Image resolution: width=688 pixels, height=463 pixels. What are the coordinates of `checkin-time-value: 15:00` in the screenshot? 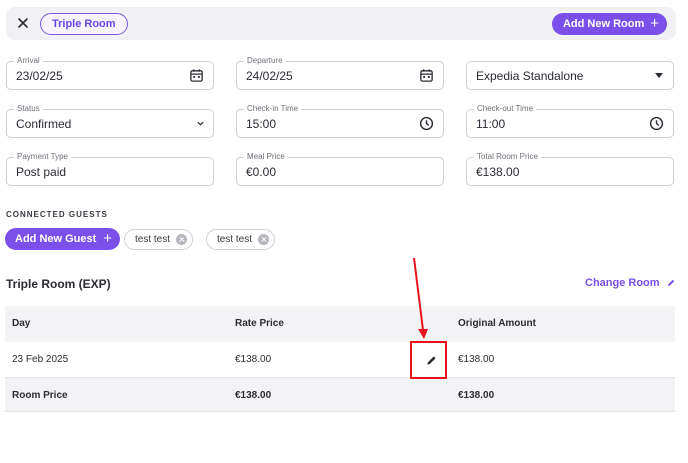 It's located at (261, 124).